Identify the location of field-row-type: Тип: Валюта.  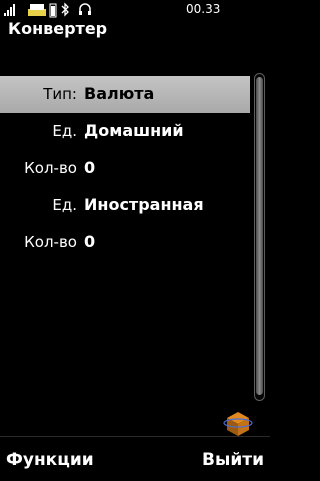
(125, 94).